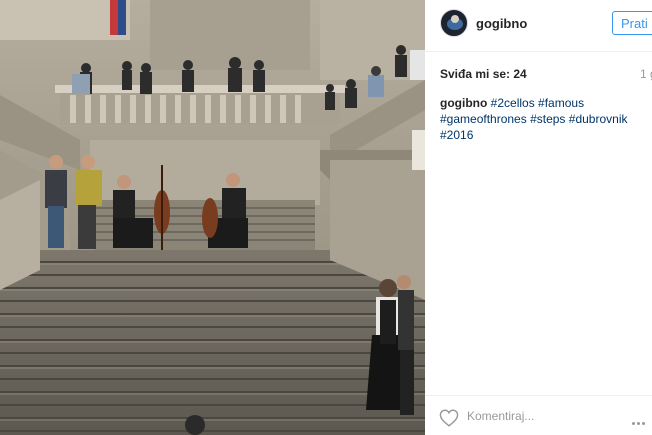 The height and width of the screenshot is (435, 652). I want to click on comment-input, so click(542, 416).